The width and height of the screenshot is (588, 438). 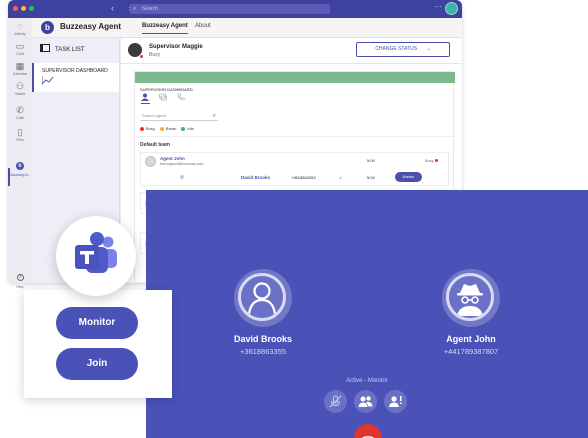 I want to click on tab-buzzeasy-agent: Buzzeasy Agent, so click(x=165, y=28).